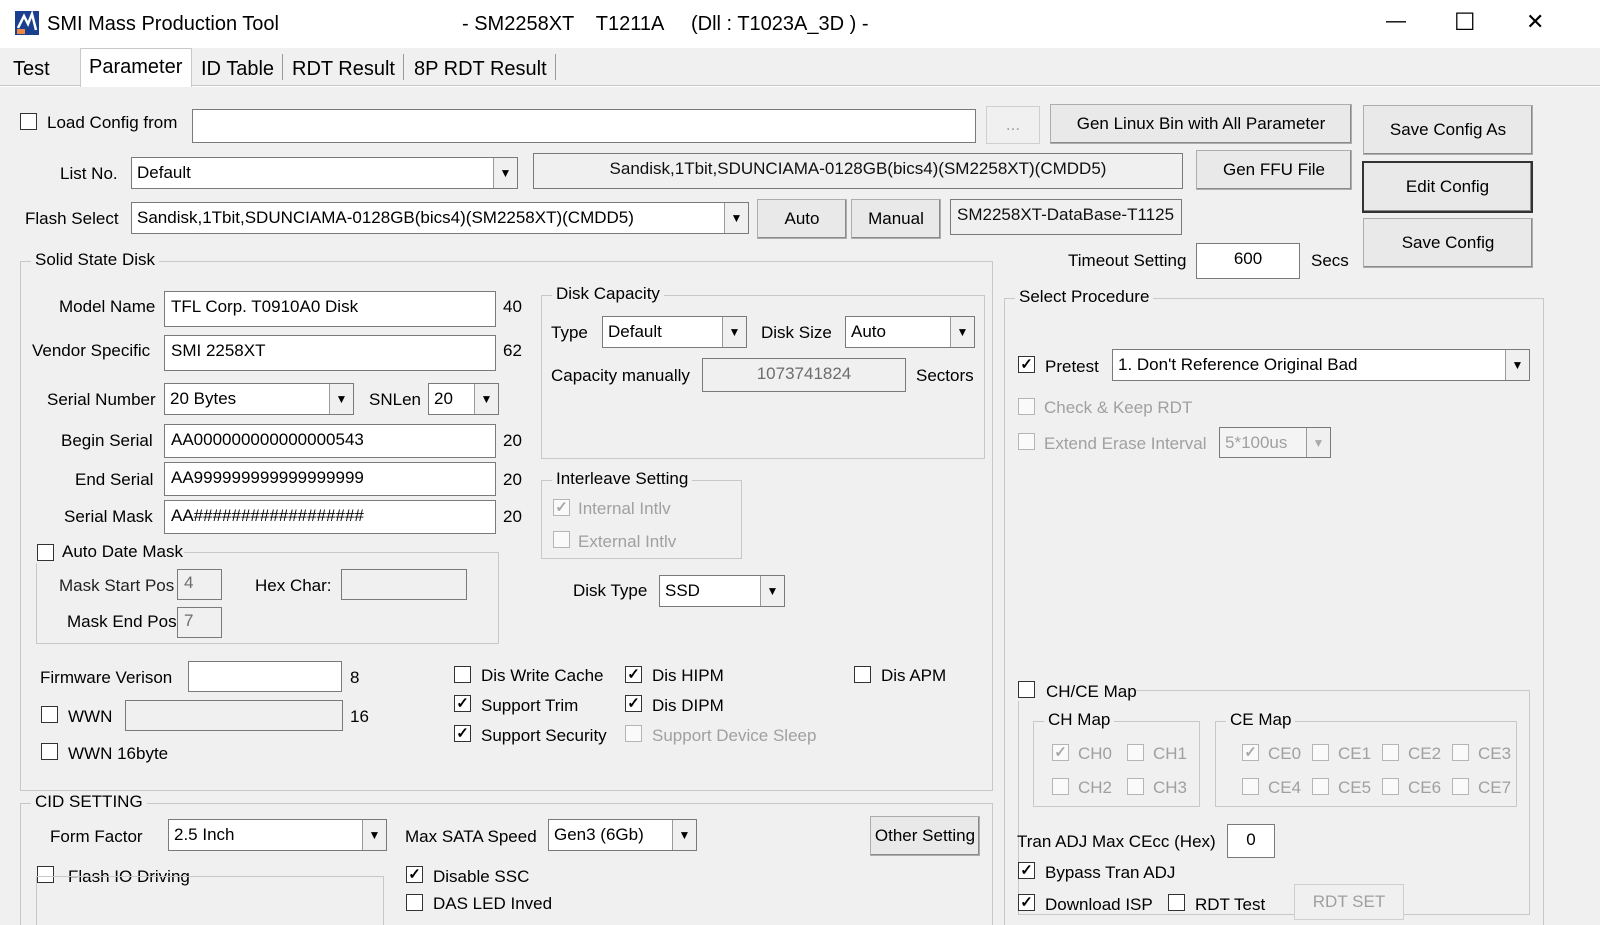 This screenshot has width=1600, height=925. I want to click on check-keep-rdt-checkbox, so click(1026, 406).